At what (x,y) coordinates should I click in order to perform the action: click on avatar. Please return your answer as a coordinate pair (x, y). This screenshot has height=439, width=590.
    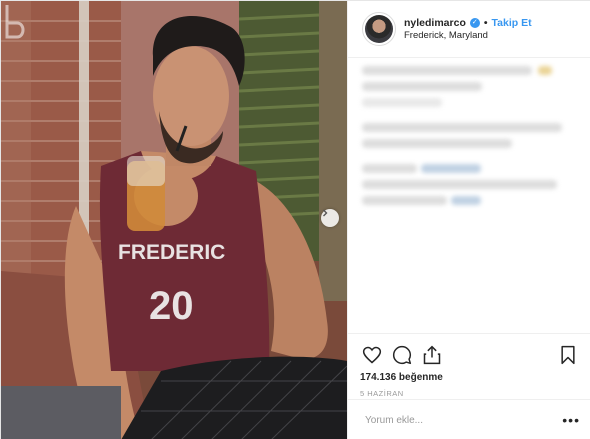
    Looking at the image, I should click on (379, 29).